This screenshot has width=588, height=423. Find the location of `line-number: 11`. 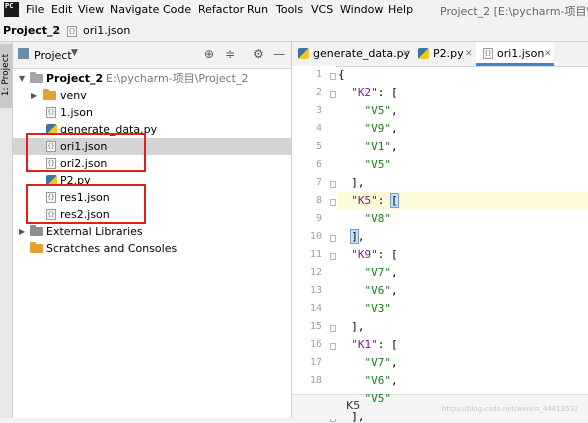

line-number: 11 is located at coordinates (315, 254).